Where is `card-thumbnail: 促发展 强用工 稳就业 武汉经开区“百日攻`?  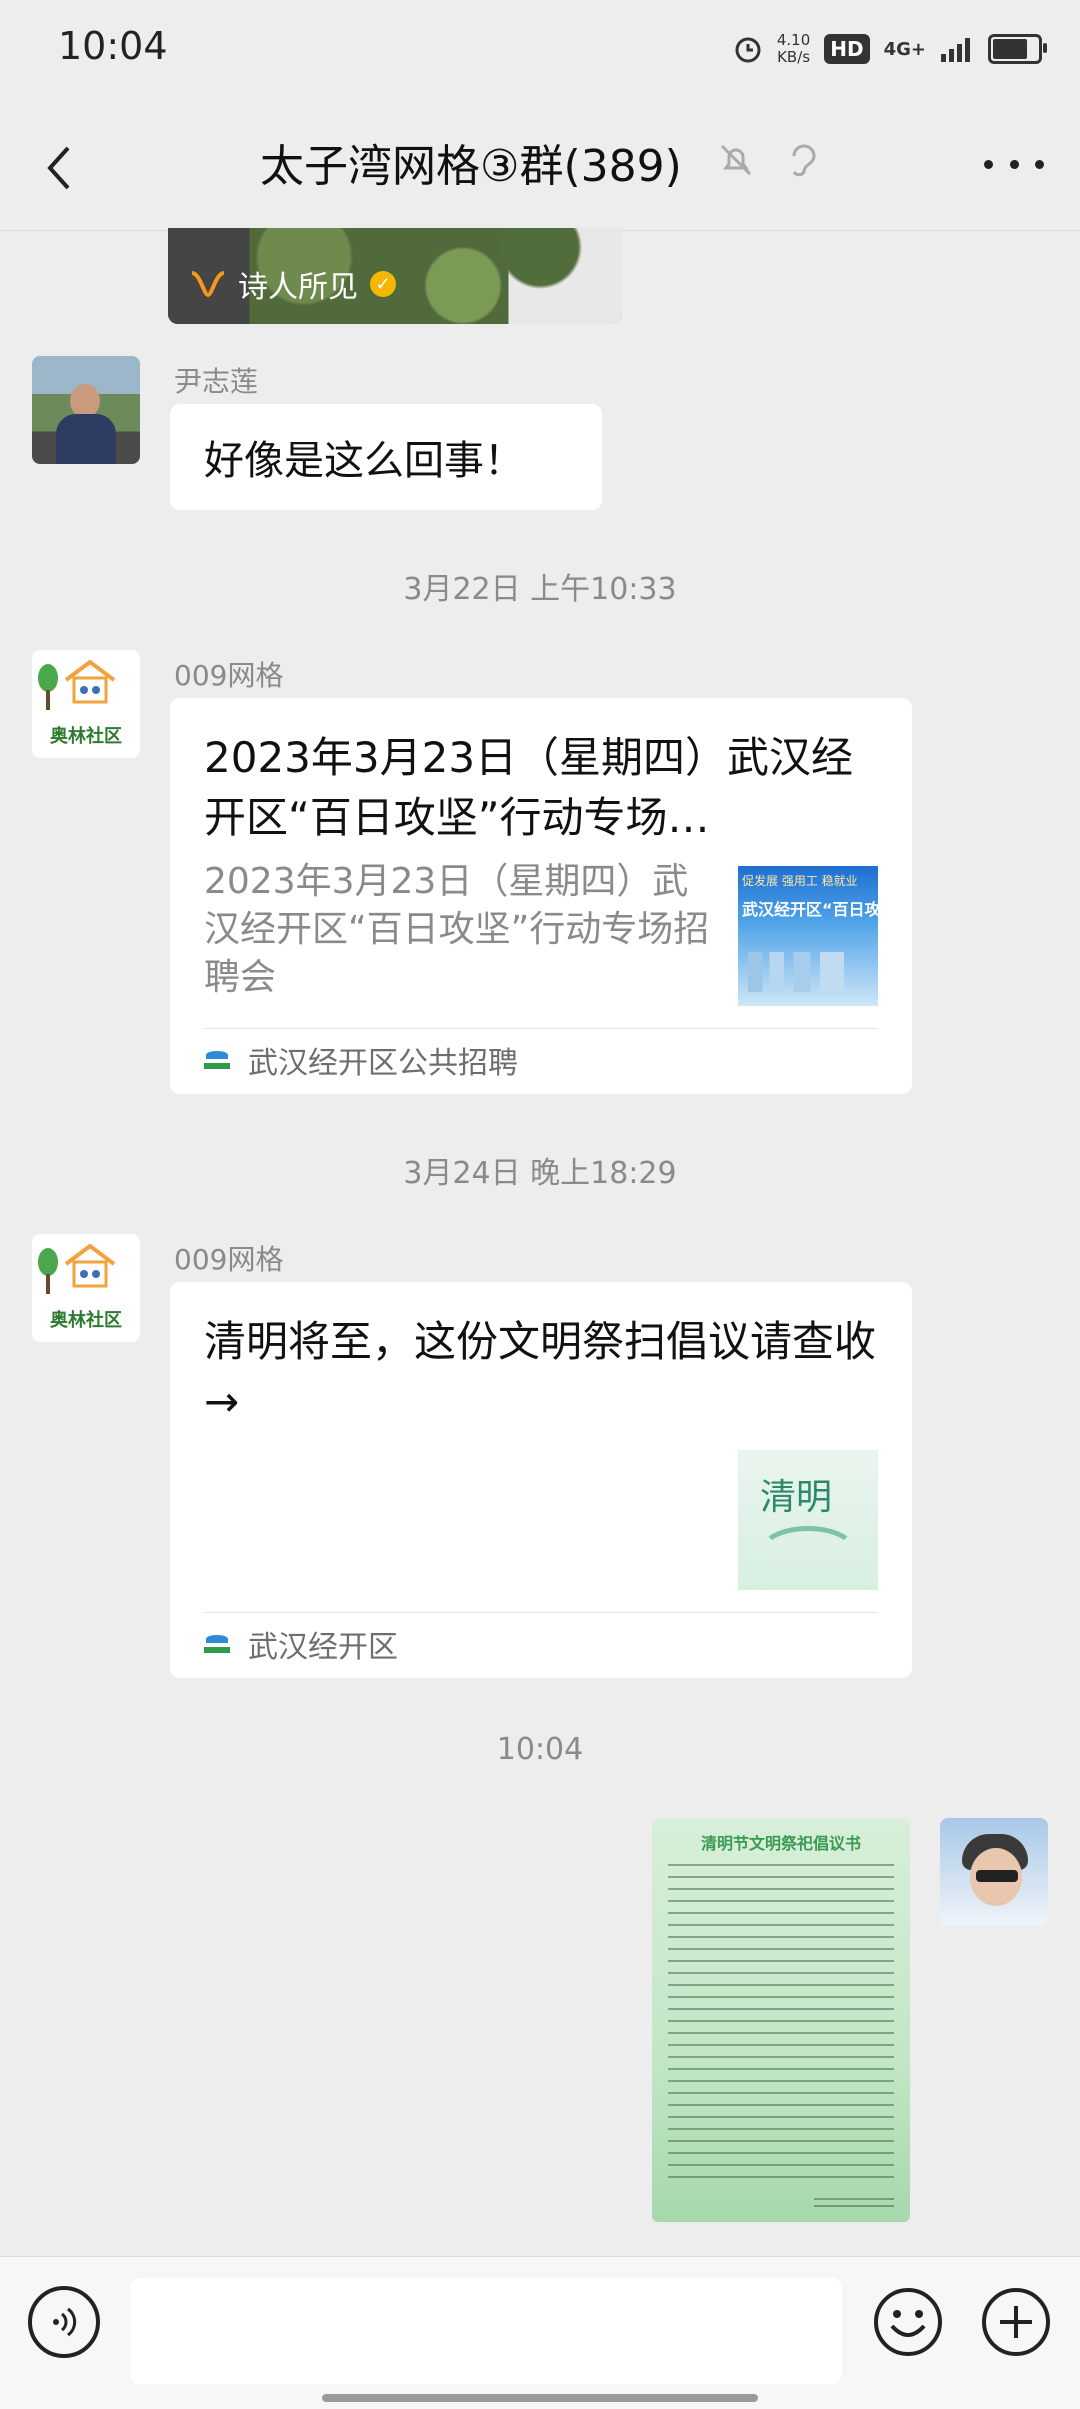
card-thumbnail: 促发展 强用工 稳就业 武汉经开区“百日攻 is located at coordinates (808, 936).